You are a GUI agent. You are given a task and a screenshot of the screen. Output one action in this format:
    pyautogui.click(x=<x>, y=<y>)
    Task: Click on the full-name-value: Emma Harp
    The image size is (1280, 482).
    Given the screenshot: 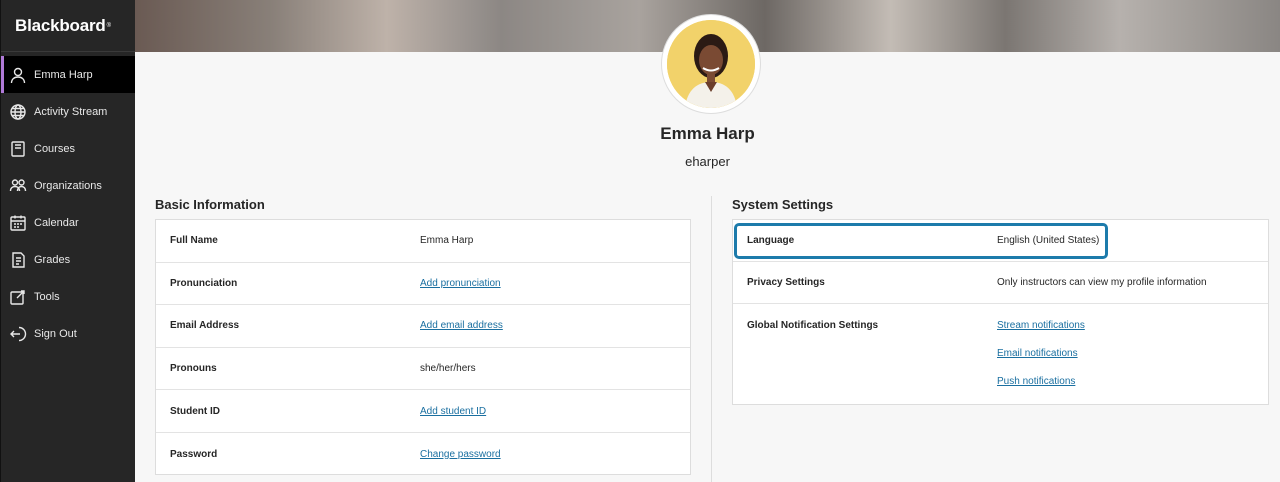 What is the action you would take?
    pyautogui.click(x=447, y=241)
    